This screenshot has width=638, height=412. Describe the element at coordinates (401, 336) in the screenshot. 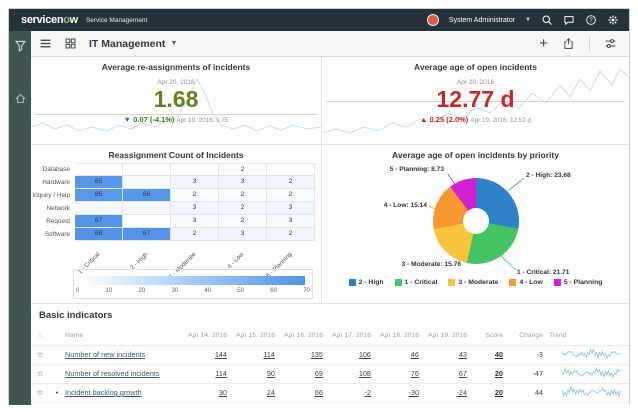

I see `column-header: Apr 18, 2016` at that location.